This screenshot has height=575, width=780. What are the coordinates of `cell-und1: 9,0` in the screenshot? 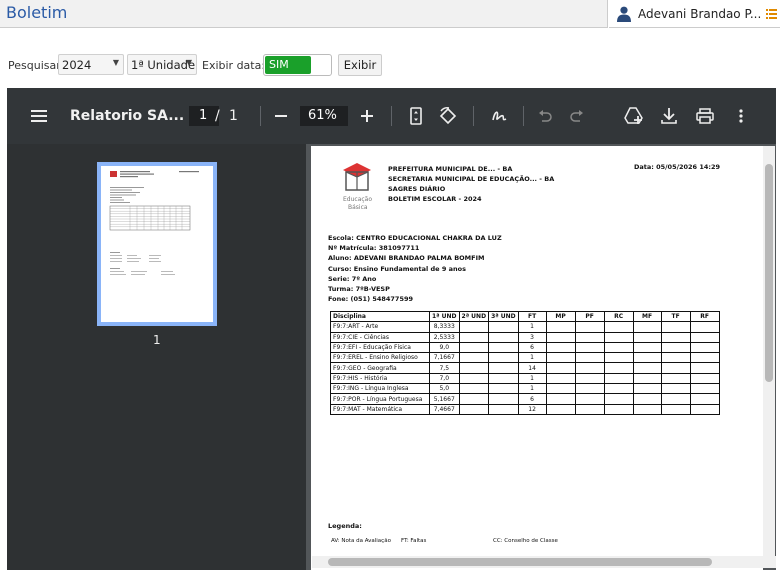 It's located at (444, 347).